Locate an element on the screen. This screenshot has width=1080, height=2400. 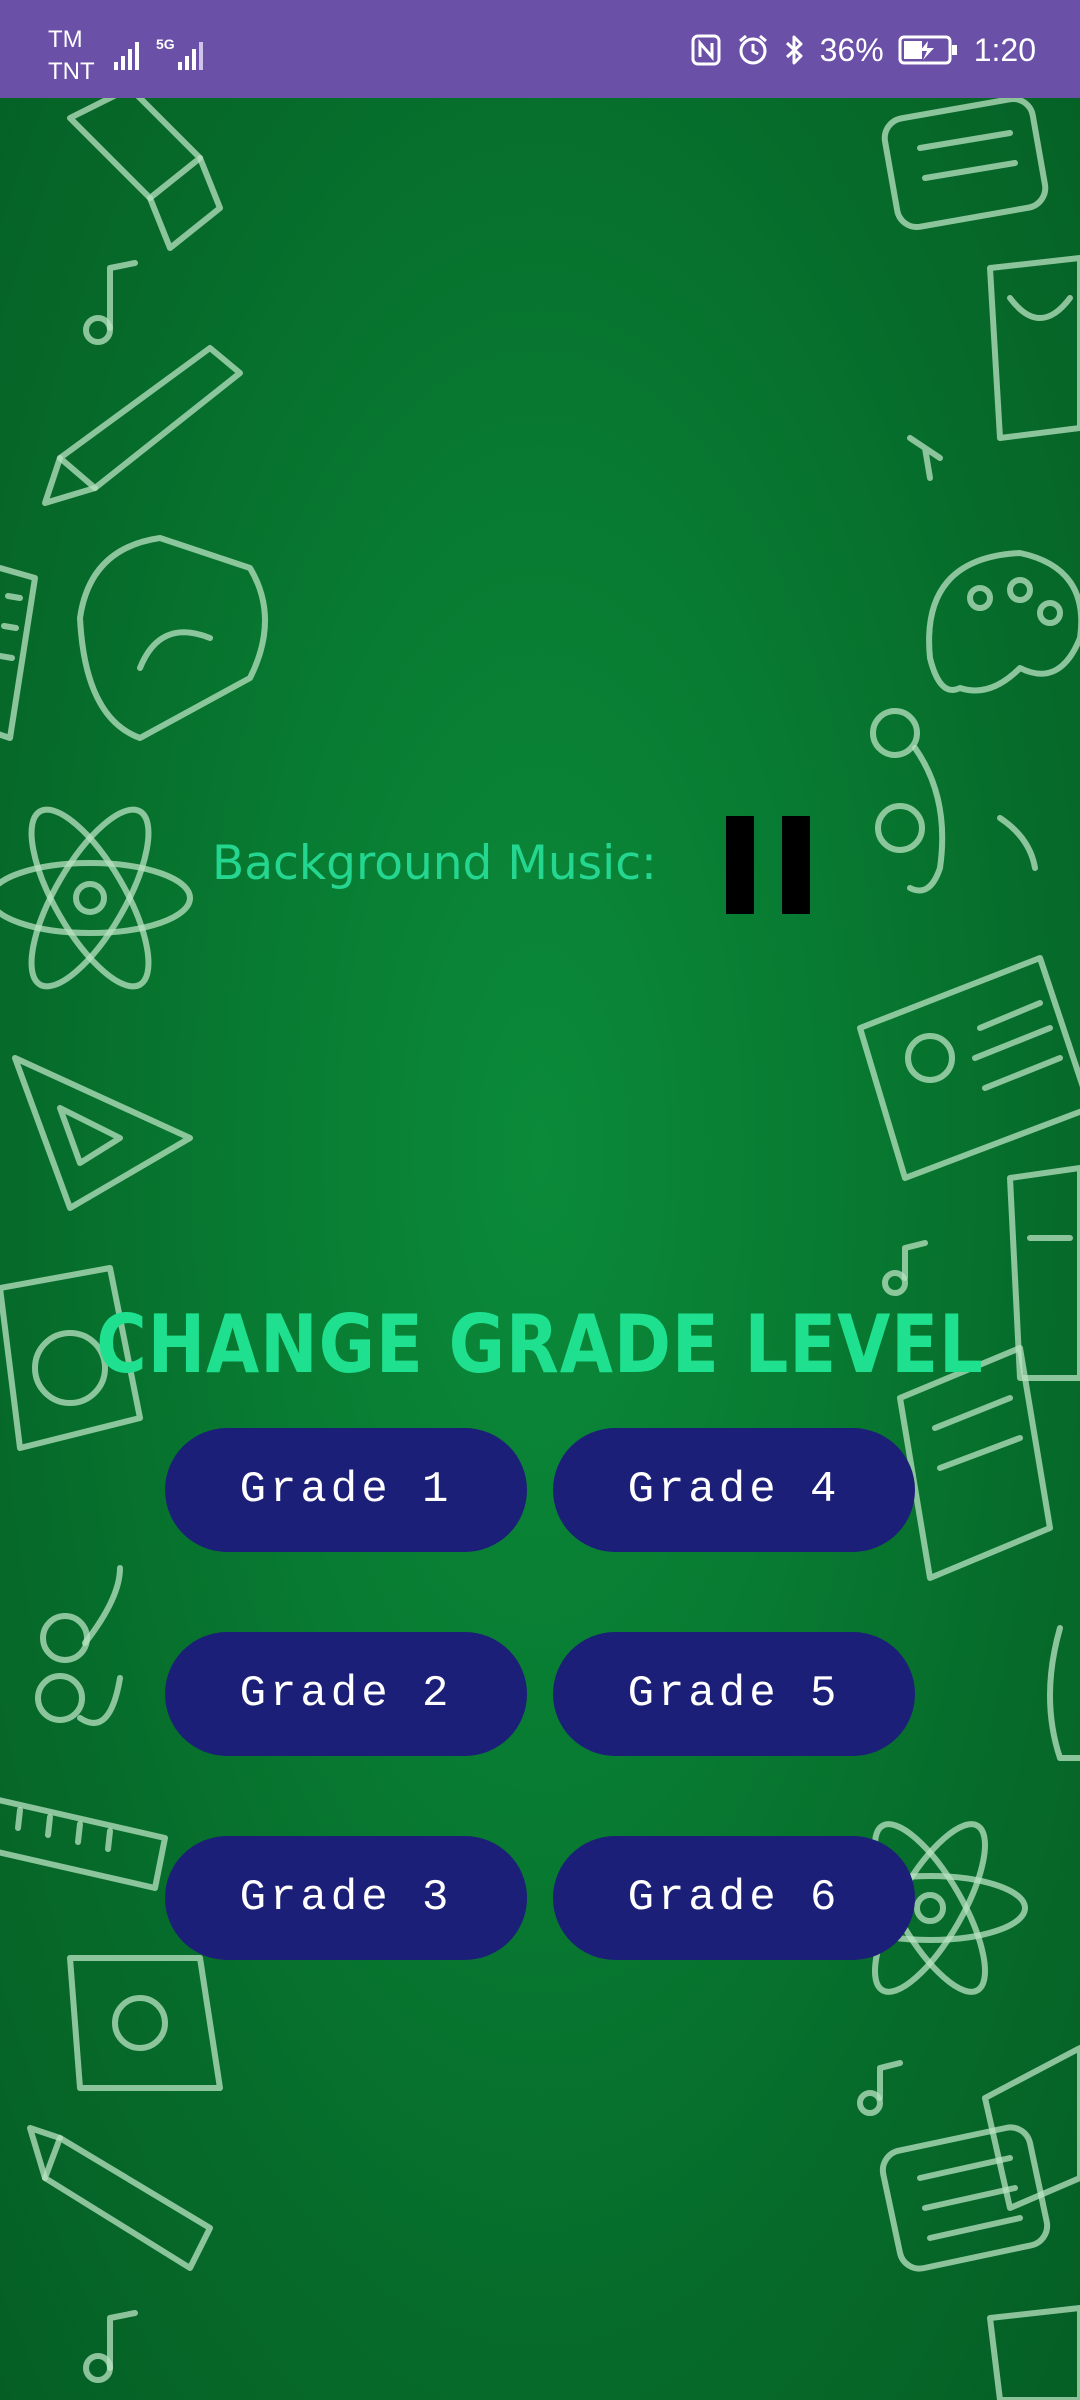
grade-4-button: Grade 4 is located at coordinates (734, 1490).